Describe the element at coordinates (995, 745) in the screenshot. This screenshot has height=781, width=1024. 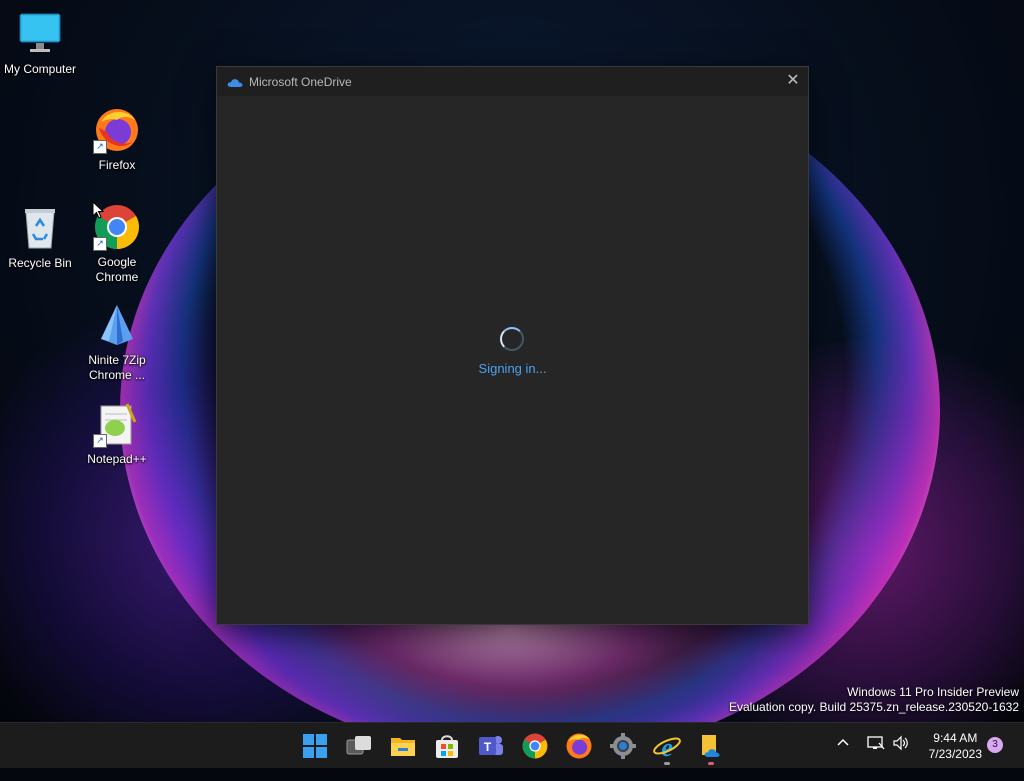
I see `notification-badge: 3` at that location.